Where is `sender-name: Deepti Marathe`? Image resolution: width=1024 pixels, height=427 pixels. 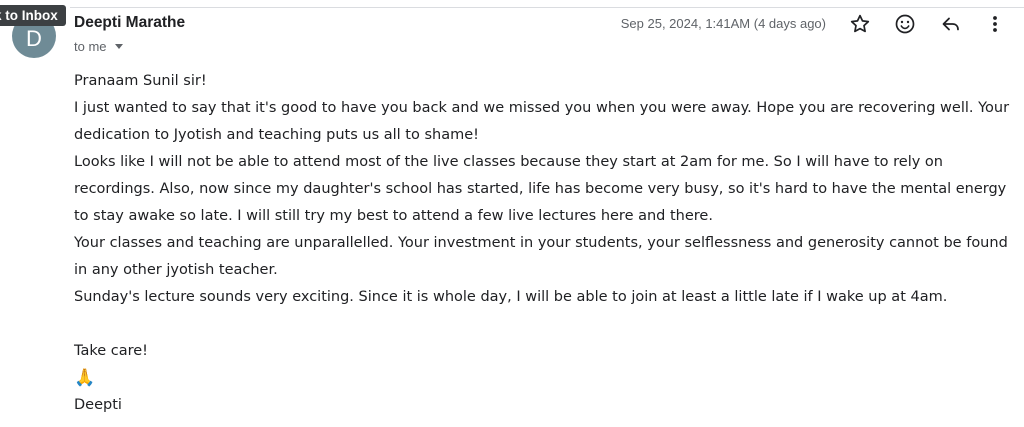
sender-name: Deepti Marathe is located at coordinates (129, 23).